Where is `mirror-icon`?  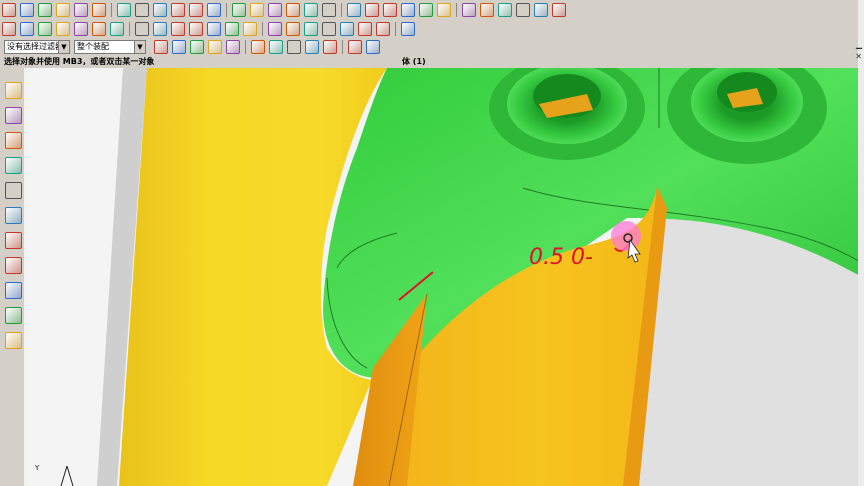
mirror-icon is located at coordinates (124, 9).